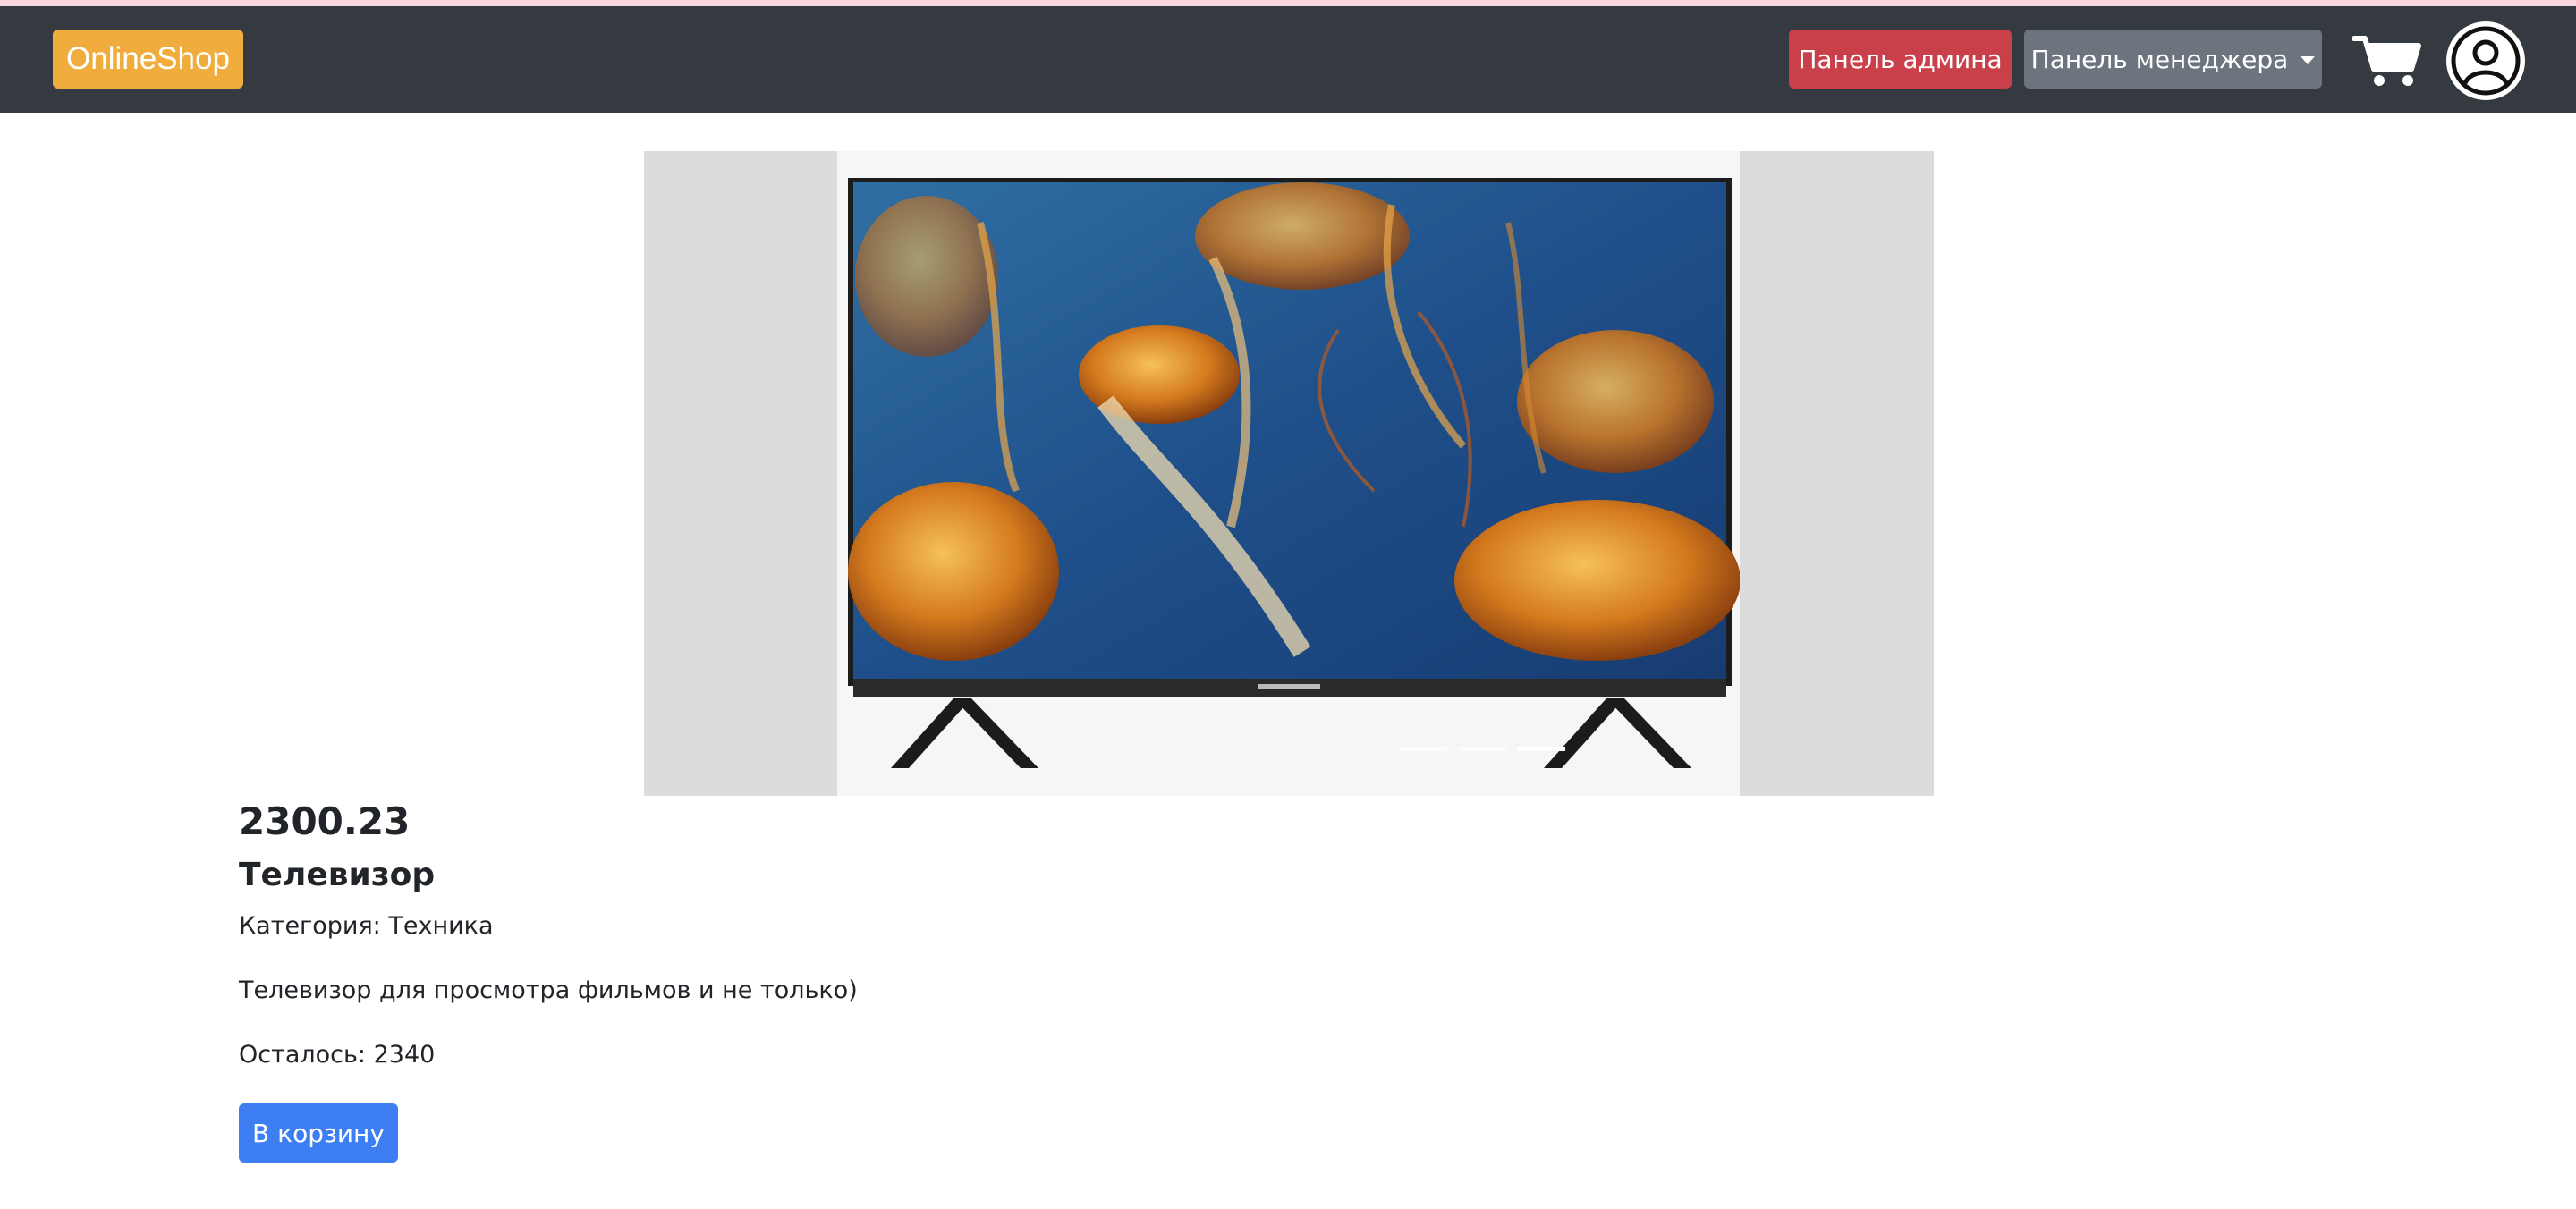  What do you see at coordinates (366, 926) in the screenshot?
I see `product-category: Категория: Техника` at bounding box center [366, 926].